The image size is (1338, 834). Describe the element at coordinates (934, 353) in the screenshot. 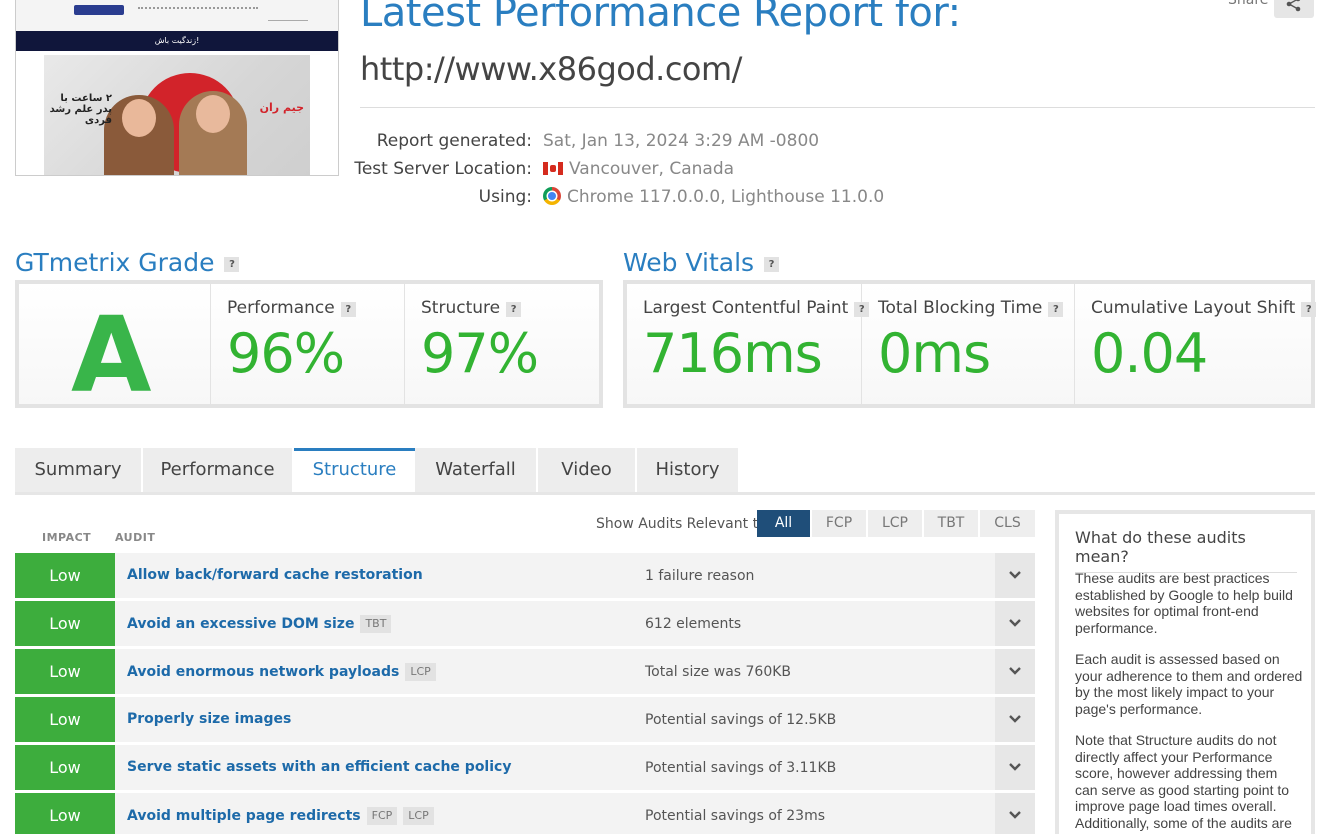

I see `tbt-value: 0ms` at that location.